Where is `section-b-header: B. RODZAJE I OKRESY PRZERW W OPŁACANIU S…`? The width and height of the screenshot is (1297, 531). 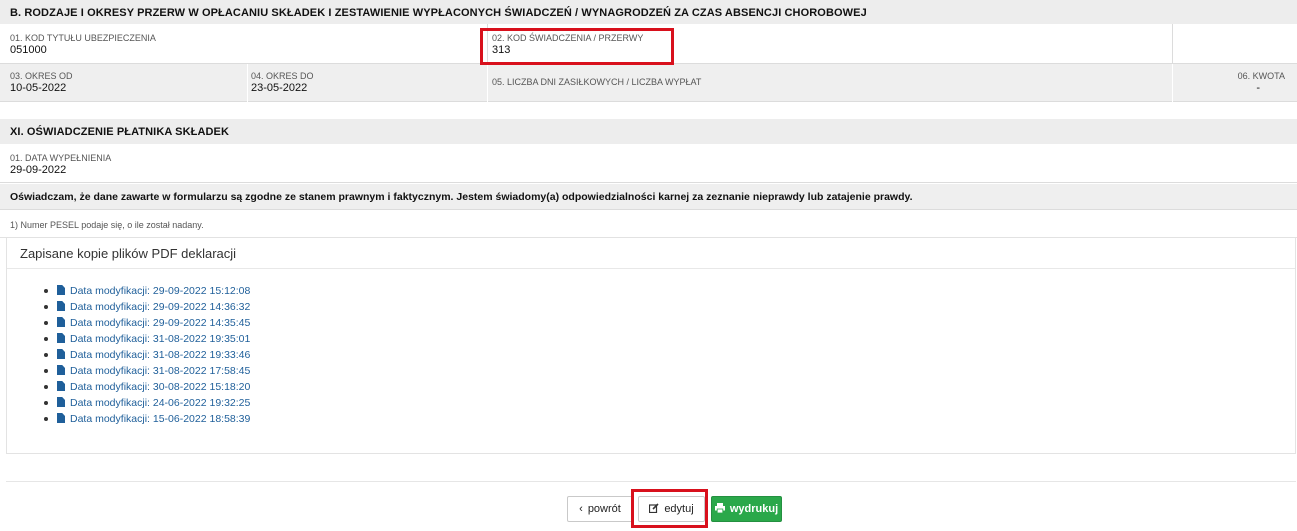 section-b-header: B. RODZAJE I OKRESY PRZERW W OPŁACANIU S… is located at coordinates (648, 12).